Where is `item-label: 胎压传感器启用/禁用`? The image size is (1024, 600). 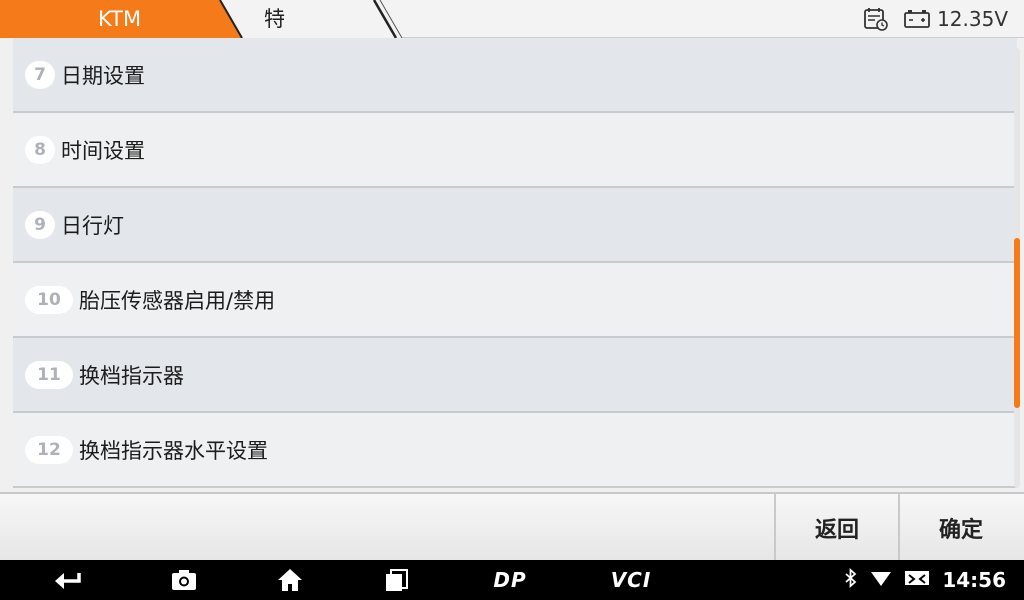
item-label: 胎压传感器启用/禁用 is located at coordinates (177, 300).